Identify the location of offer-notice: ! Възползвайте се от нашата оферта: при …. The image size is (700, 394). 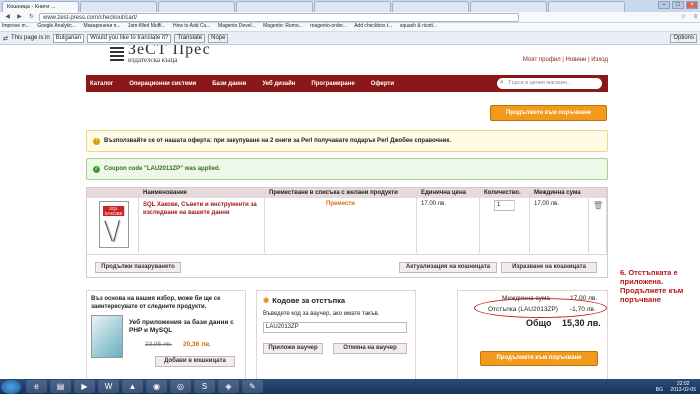
(347, 141).